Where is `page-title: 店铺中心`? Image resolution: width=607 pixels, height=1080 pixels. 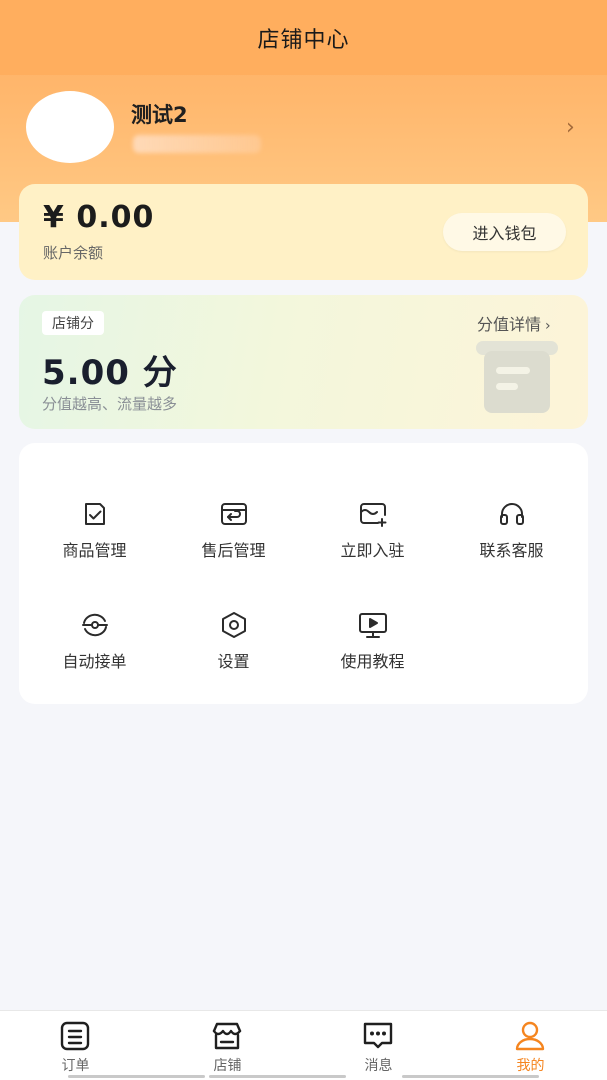
page-title: 店铺中心 is located at coordinates (303, 40).